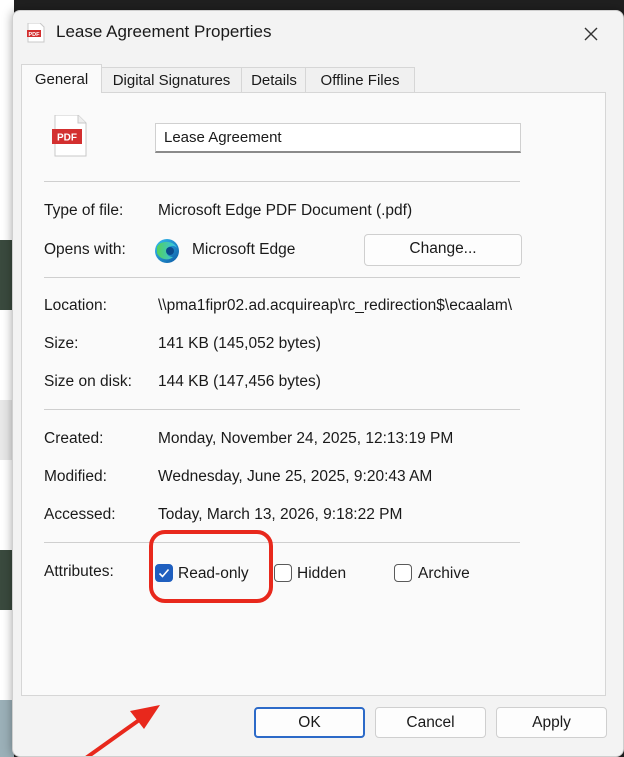 This screenshot has height=757, width=624. I want to click on close-icon, so click(591, 34).